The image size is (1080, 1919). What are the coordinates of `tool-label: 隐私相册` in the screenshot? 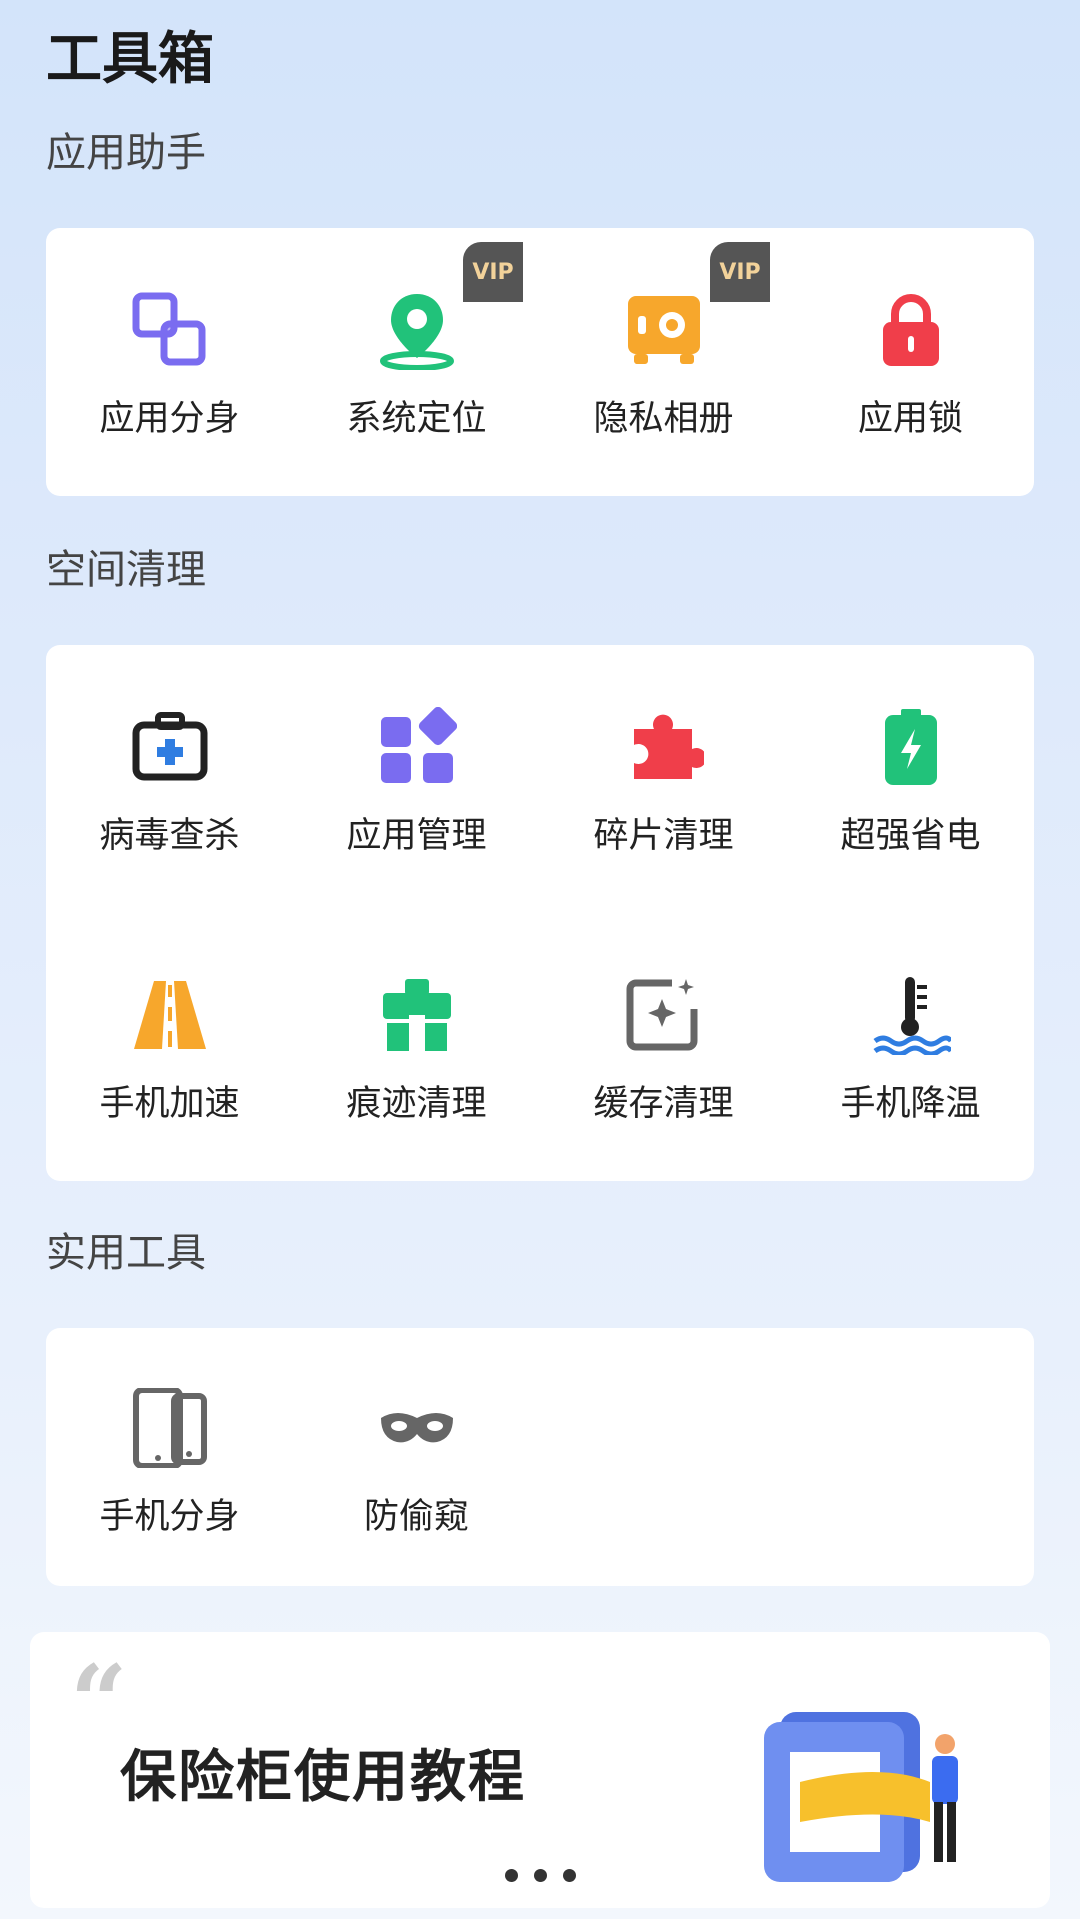 It's located at (663, 419).